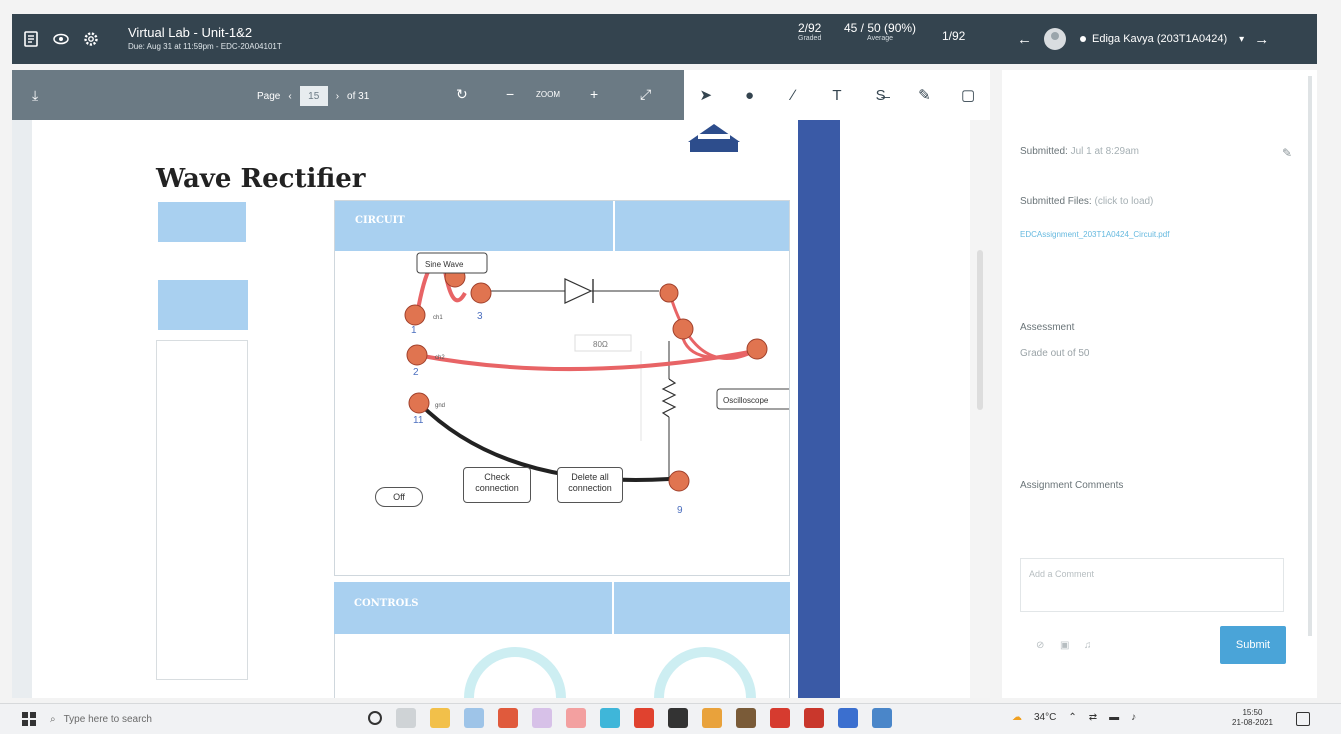 Image resolution: width=1341 pixels, height=734 pixels. What do you see at coordinates (1056, 201) in the screenshot?
I see `files-label: Submitted Files:` at bounding box center [1056, 201].